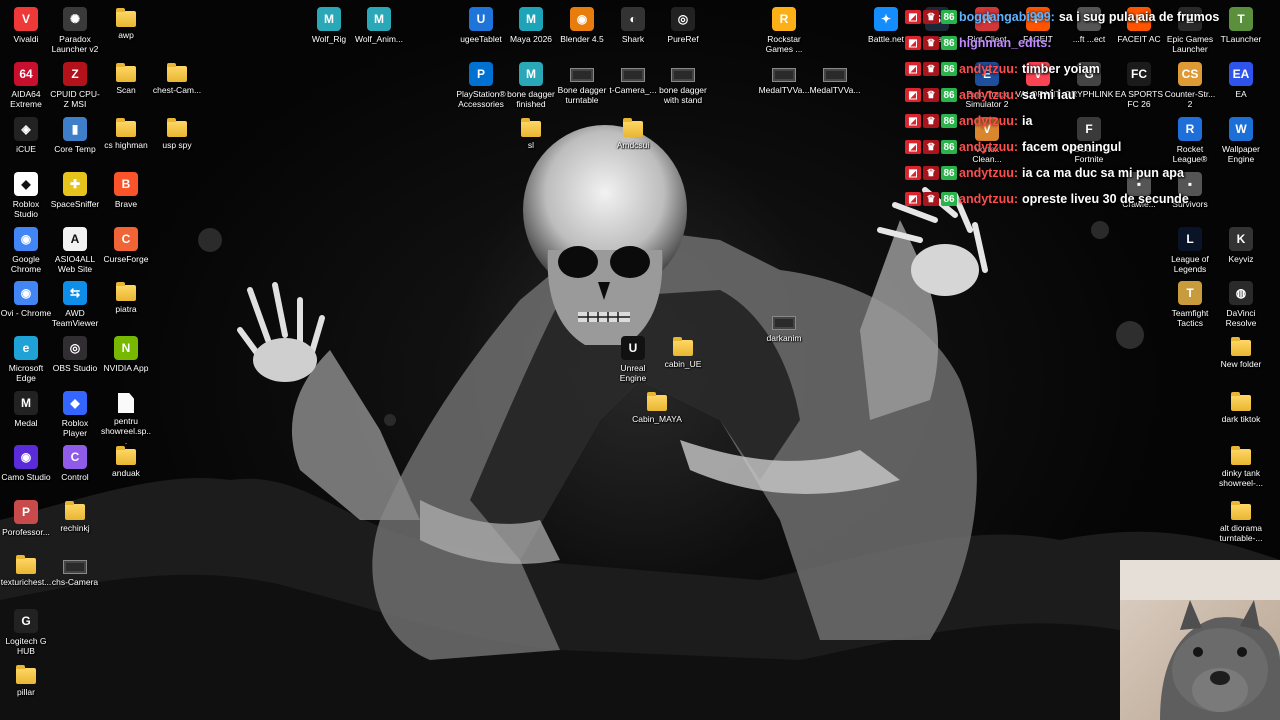 The width and height of the screenshot is (1280, 720). Describe the element at coordinates (126, 296) in the screenshot. I see `desktop-icon: piatra` at that location.